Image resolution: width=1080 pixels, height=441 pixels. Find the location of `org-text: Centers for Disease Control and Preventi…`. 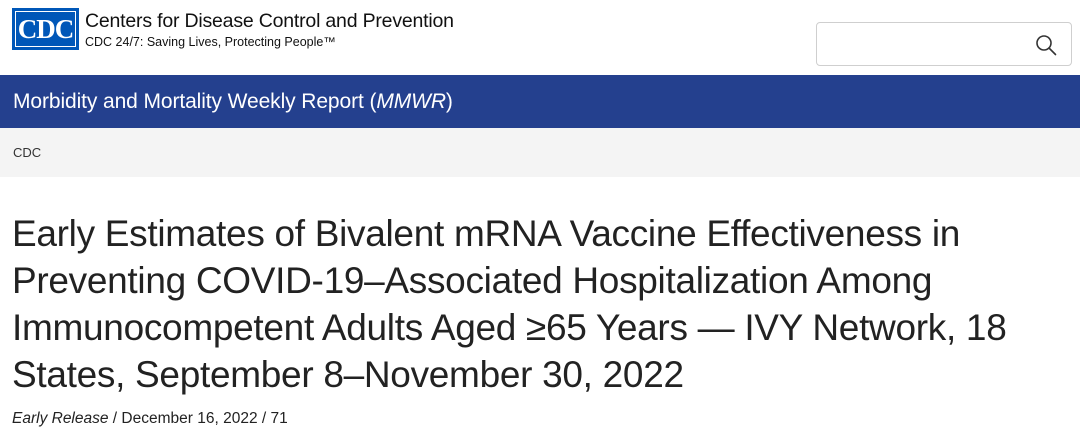

org-text: Centers for Disease Control and Preventi… is located at coordinates (269, 29).